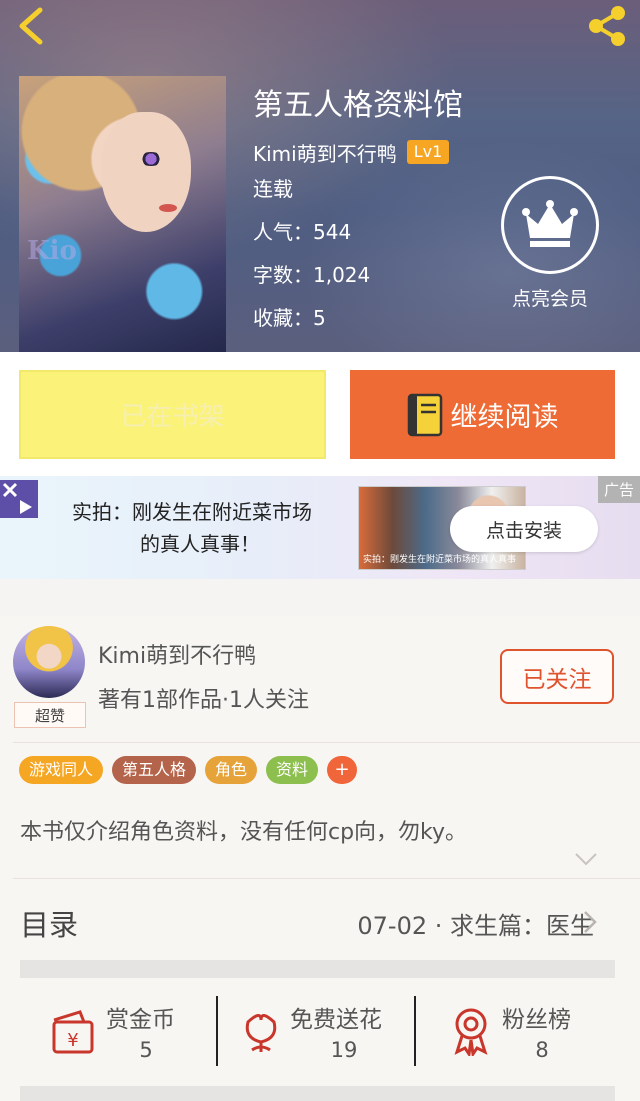 The width and height of the screenshot is (640, 1101). Describe the element at coordinates (618, 489) in the screenshot. I see `ad-tag: 广告` at that location.